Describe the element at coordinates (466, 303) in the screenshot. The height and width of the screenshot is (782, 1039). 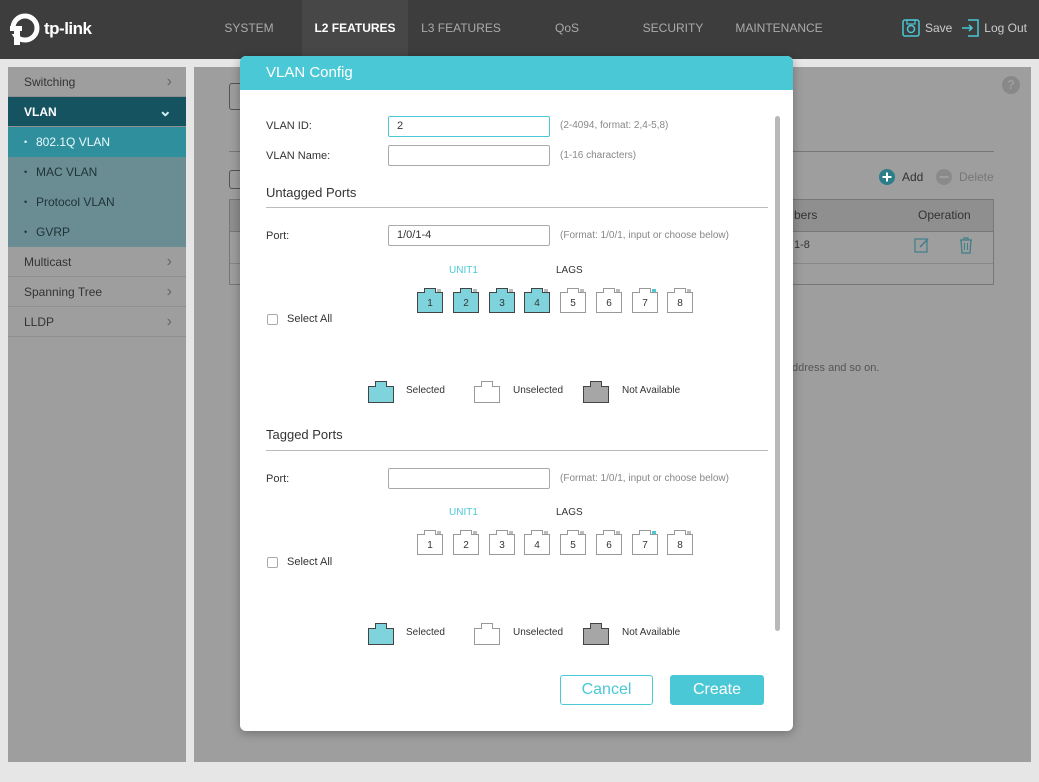
I see `port-number: 2` at that location.